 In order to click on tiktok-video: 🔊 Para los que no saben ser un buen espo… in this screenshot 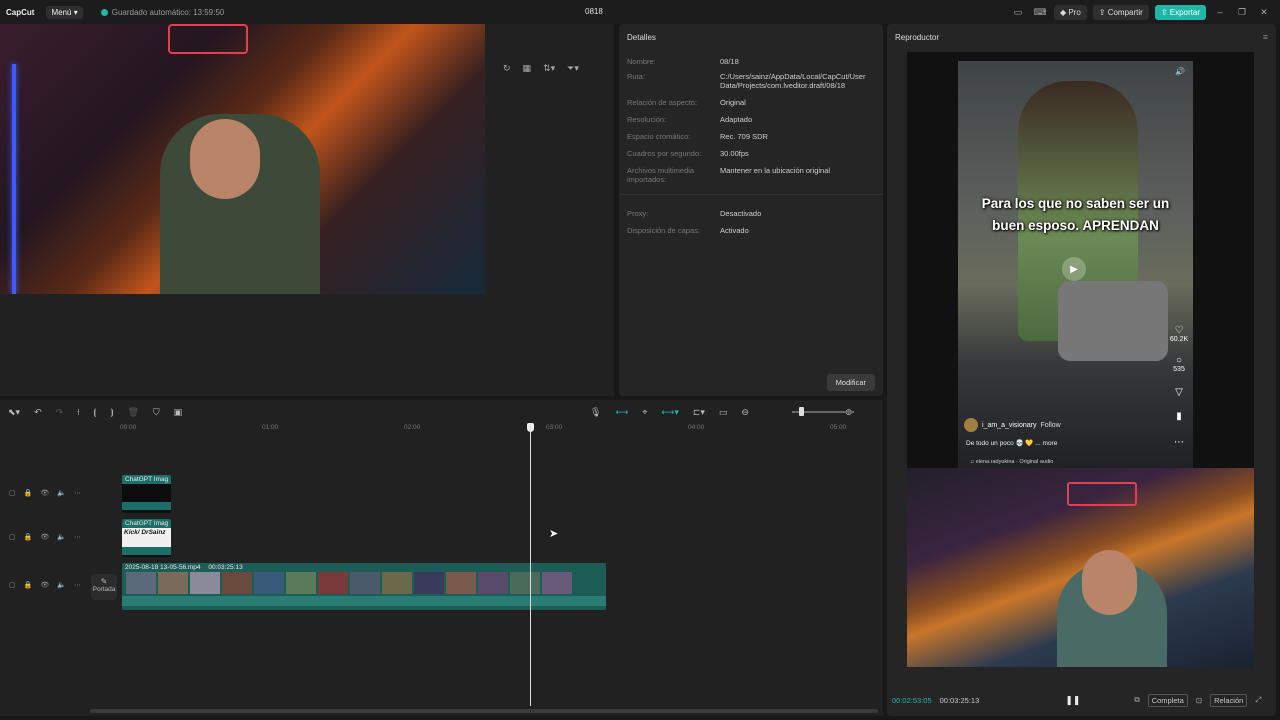, I will do `click(1075, 264)`.